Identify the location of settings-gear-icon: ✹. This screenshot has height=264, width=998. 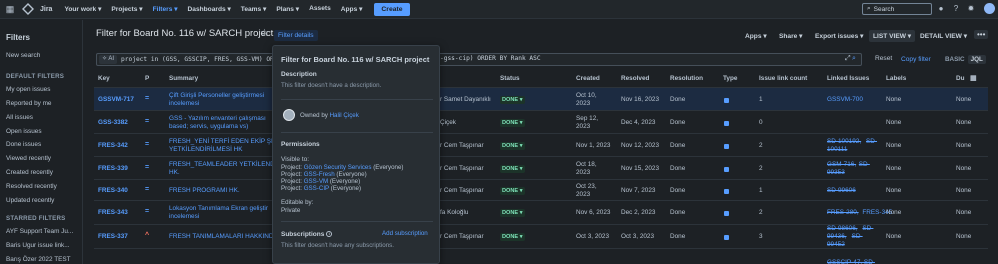
(971, 9).